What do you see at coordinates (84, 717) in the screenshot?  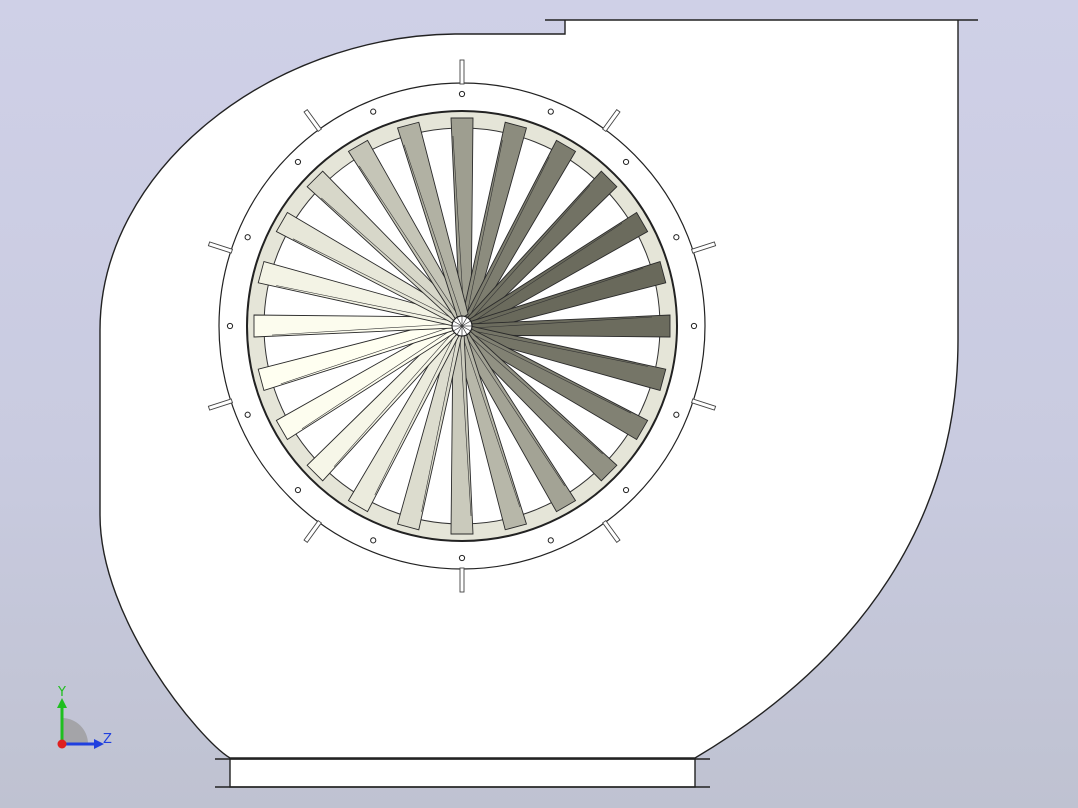 I see `coordinate-triad: Y Z` at bounding box center [84, 717].